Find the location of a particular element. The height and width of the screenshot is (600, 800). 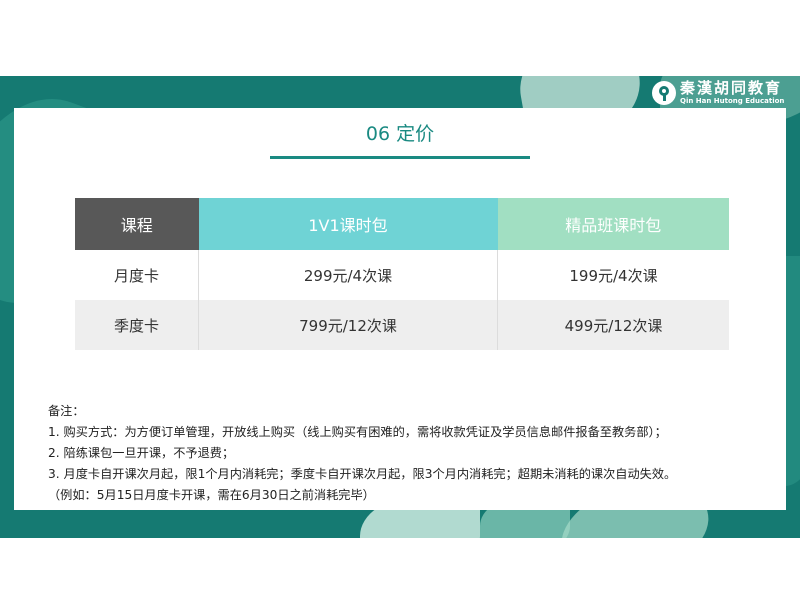

table-header-row: 课程 1V1课时包 精品班课时包 is located at coordinates (402, 224).